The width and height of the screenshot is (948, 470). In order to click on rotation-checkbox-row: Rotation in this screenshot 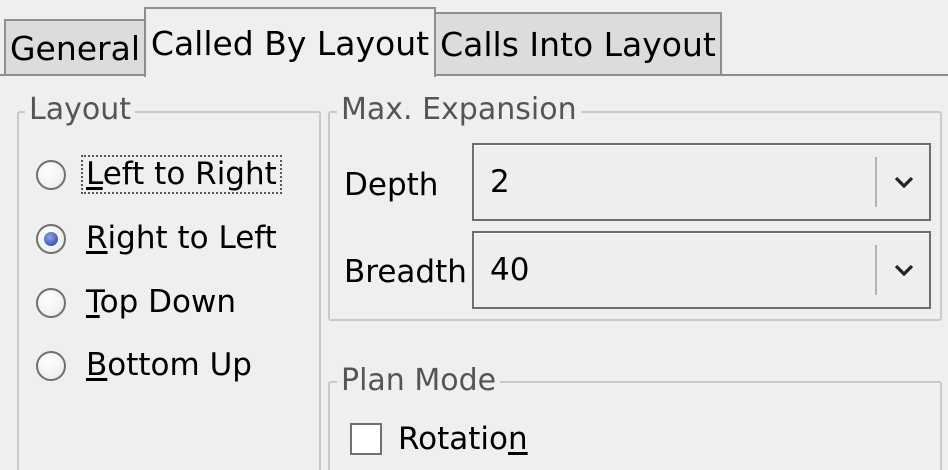, I will do `click(439, 439)`.